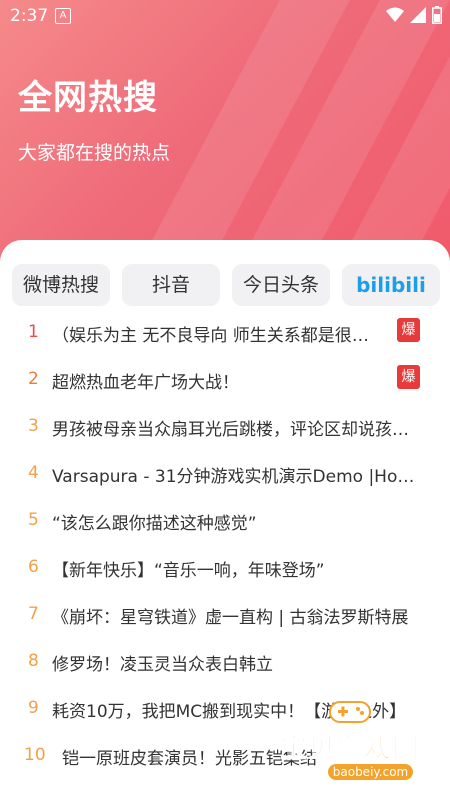  I want to click on source-tabs: 微博热搜 抖音 今日头条 bilibili, so click(226, 285).